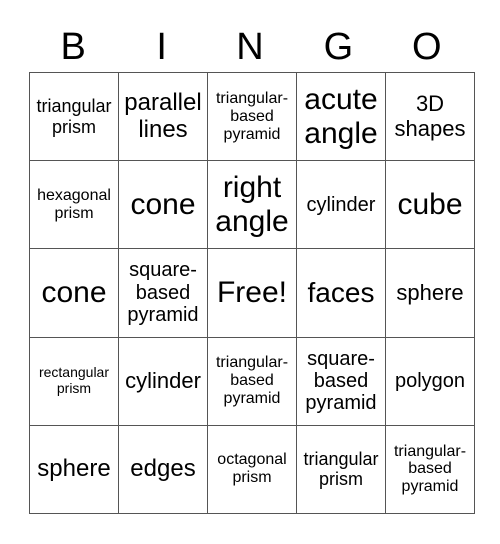  What do you see at coordinates (338, 47) in the screenshot?
I see `header-letter-g: G` at bounding box center [338, 47].